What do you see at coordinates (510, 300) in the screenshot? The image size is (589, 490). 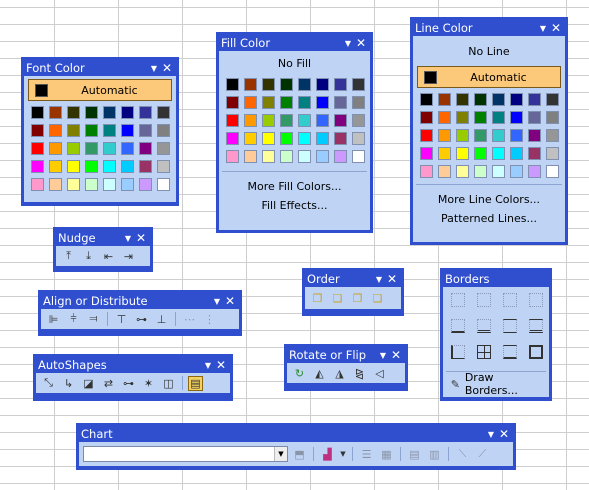 I see `inside-vertical-border-icon` at bounding box center [510, 300].